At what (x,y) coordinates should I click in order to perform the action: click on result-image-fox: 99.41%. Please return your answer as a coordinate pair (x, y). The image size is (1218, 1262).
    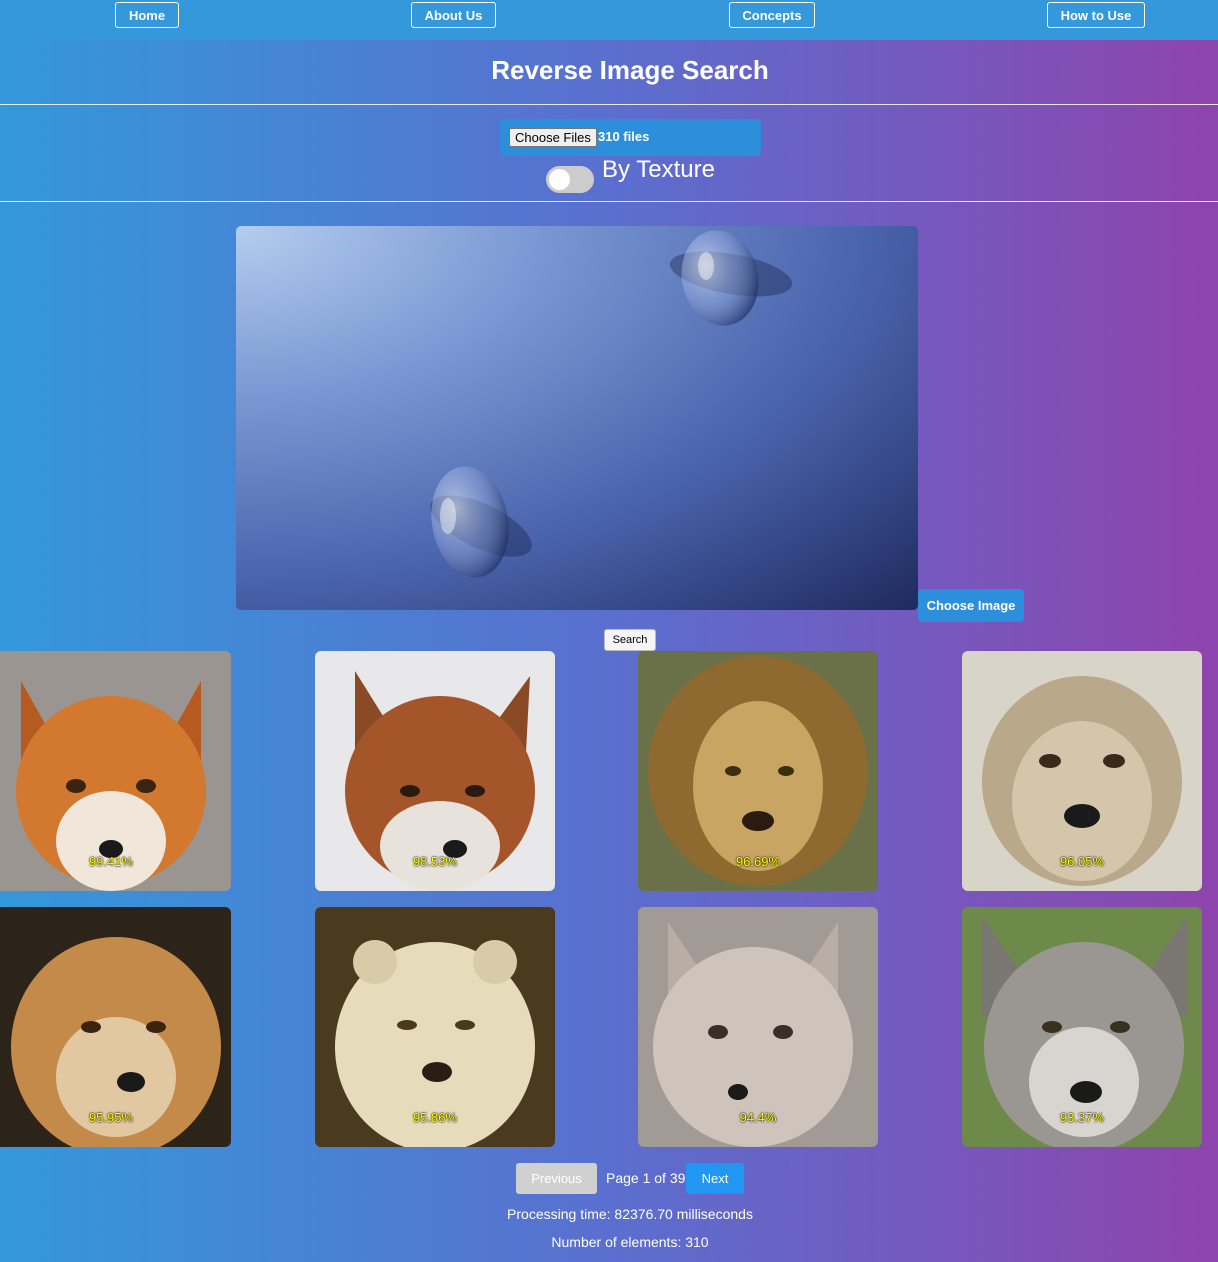
    Looking at the image, I should click on (115, 771).